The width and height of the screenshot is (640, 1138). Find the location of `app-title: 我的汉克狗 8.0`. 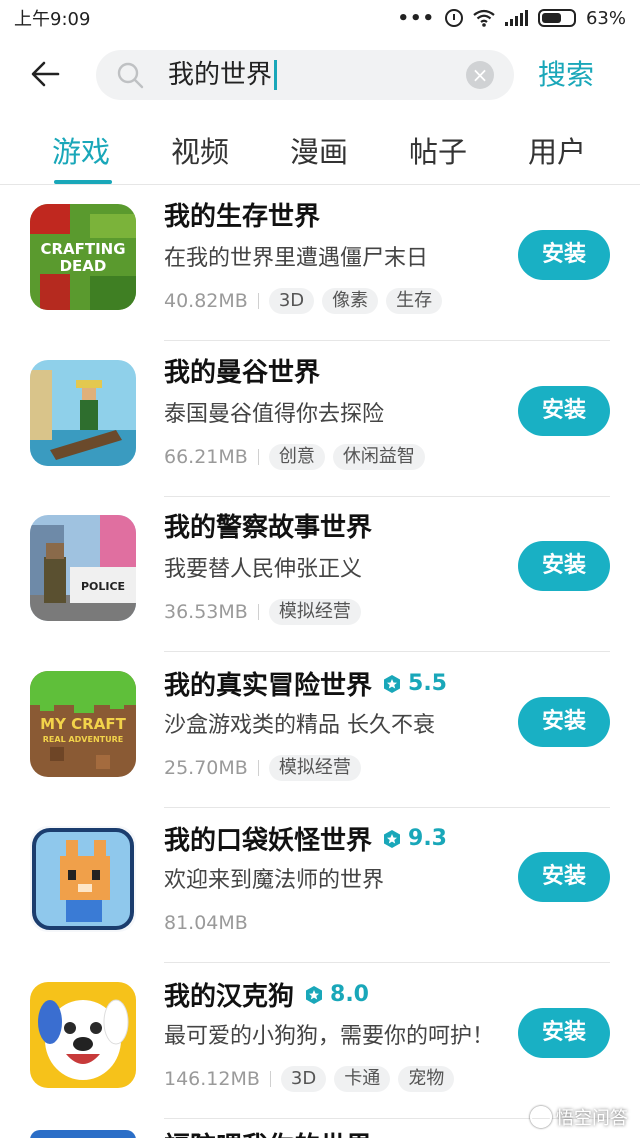

app-title: 我的汉克狗 8.0 is located at coordinates (266, 996).